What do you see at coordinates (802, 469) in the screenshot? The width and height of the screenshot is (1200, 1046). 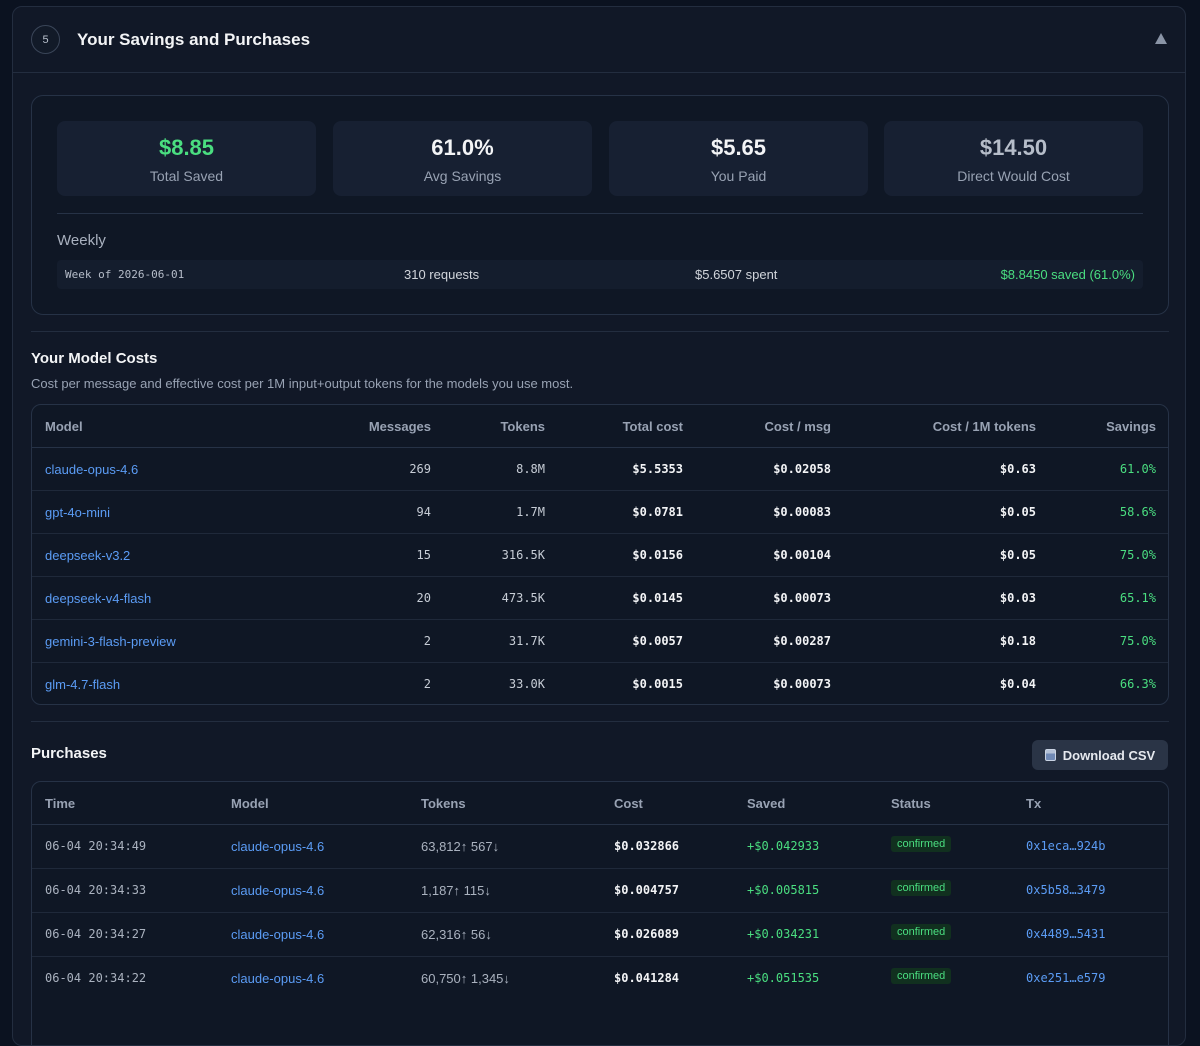 I see `cost-per-msg-cell: $0.02058` at bounding box center [802, 469].